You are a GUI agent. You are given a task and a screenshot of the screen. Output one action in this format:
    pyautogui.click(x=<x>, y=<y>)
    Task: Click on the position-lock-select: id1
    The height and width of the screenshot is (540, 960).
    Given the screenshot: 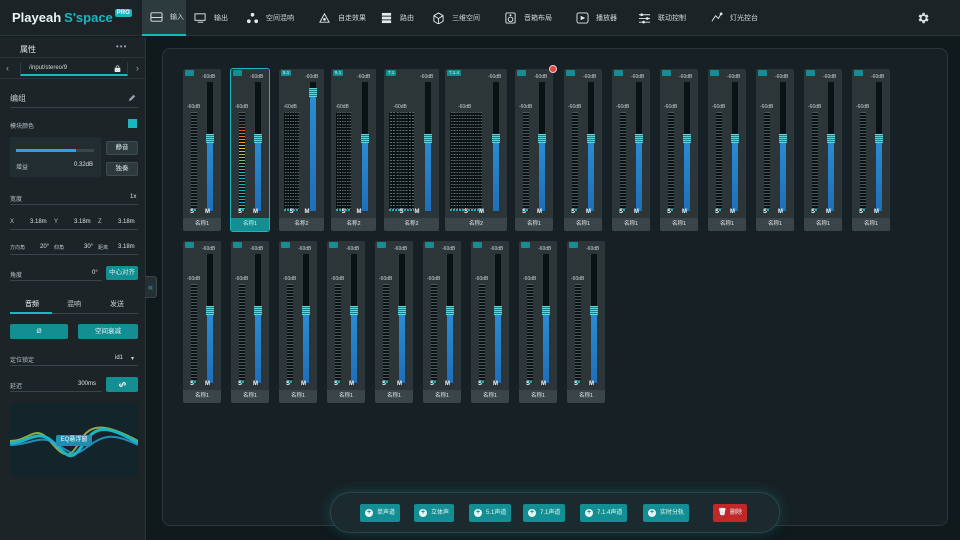 What is the action you would take?
    pyautogui.click(x=119, y=358)
    